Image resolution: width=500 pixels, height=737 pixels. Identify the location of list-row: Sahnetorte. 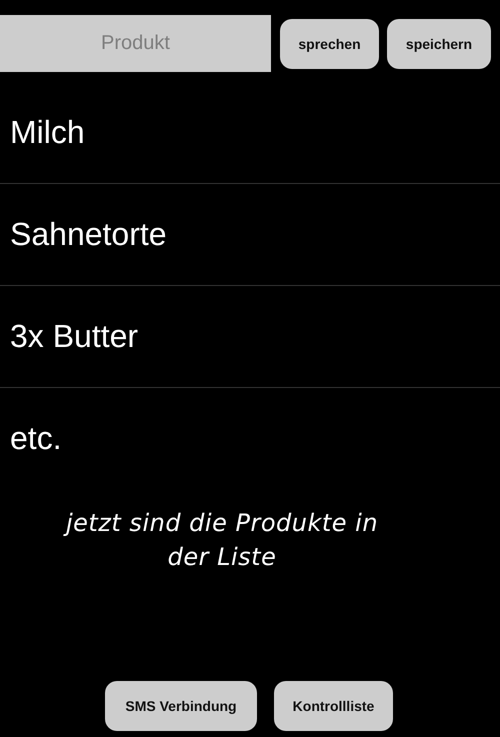
(250, 235).